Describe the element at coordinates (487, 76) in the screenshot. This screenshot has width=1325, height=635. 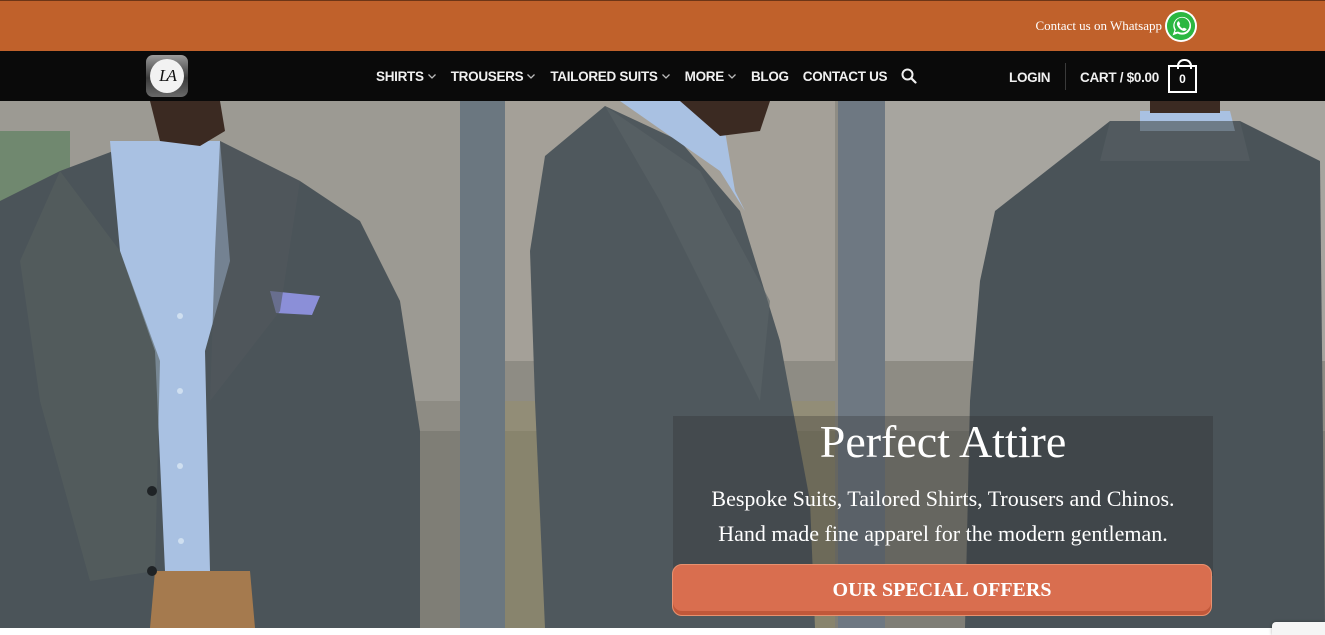
I see `nav-item-label: TROUSERS` at that location.